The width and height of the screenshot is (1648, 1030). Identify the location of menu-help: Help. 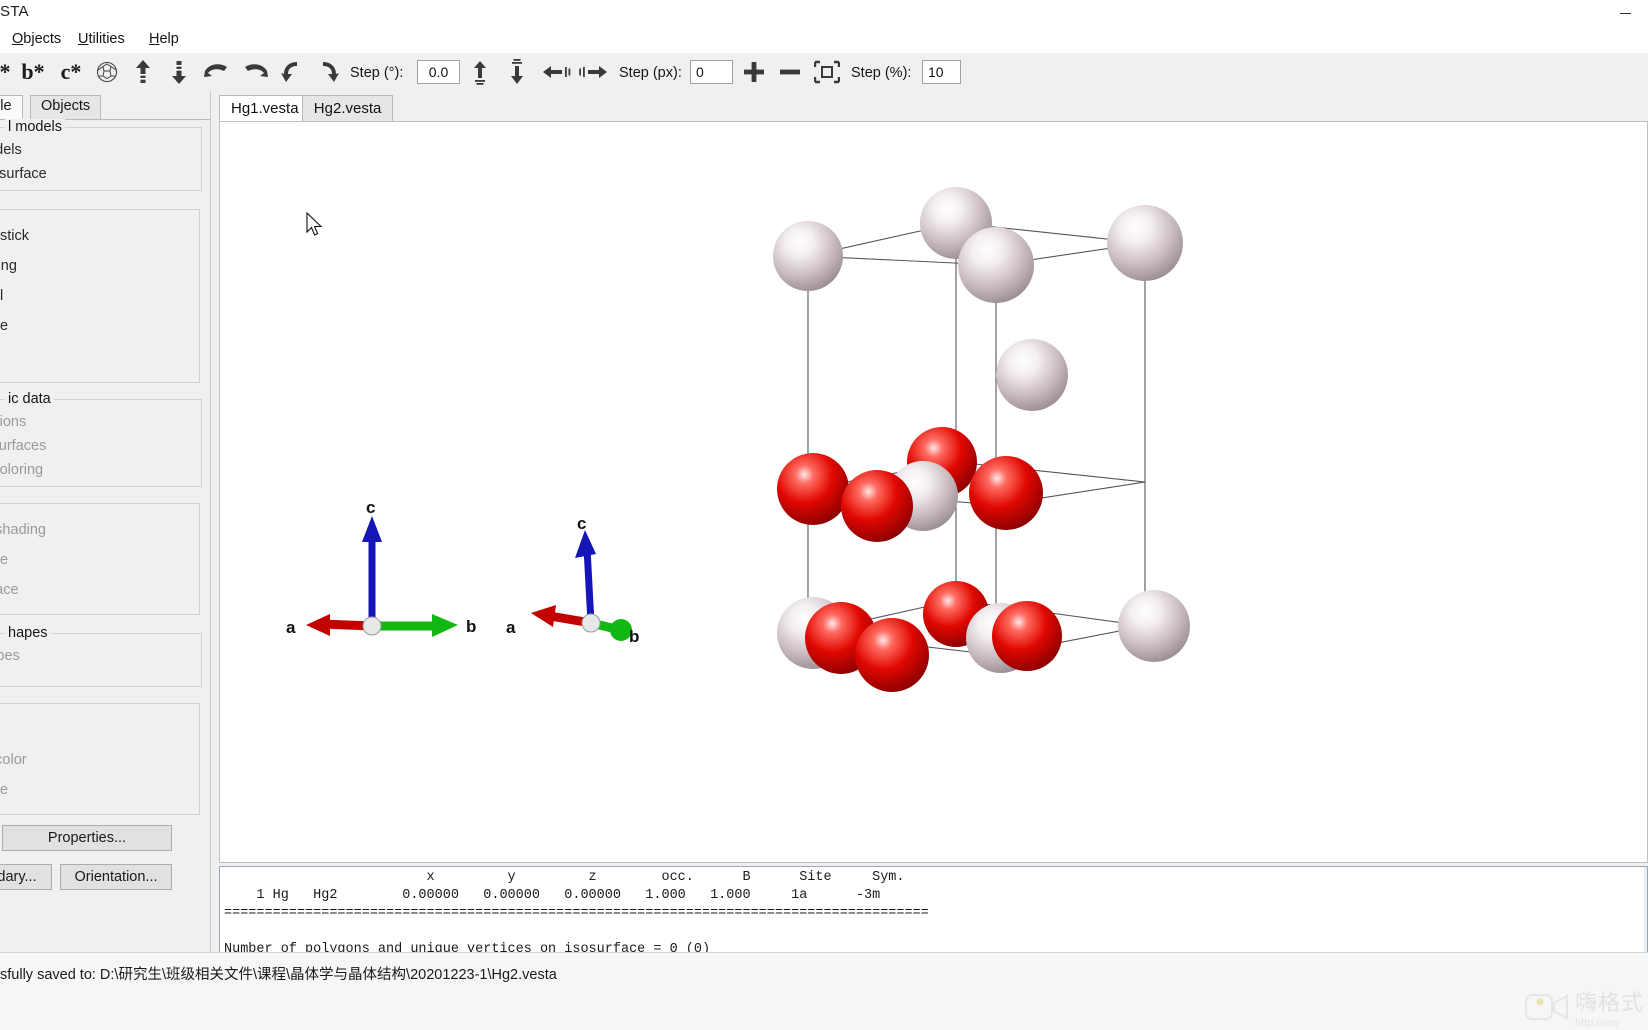
(164, 39).